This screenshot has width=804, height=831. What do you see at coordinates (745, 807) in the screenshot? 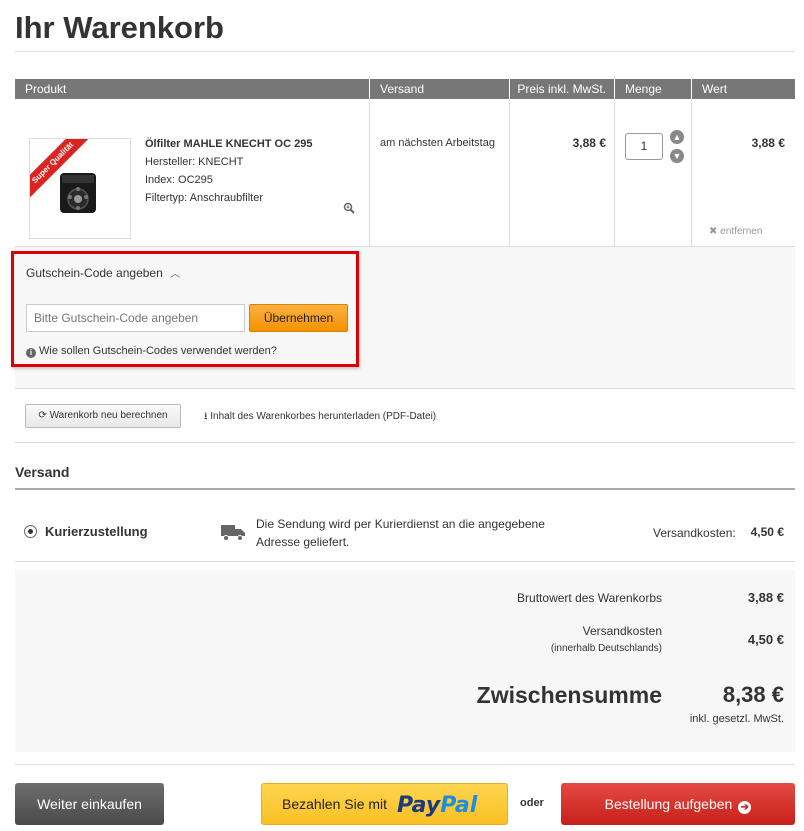
I see `arrow-right-icon: ➔` at bounding box center [745, 807].